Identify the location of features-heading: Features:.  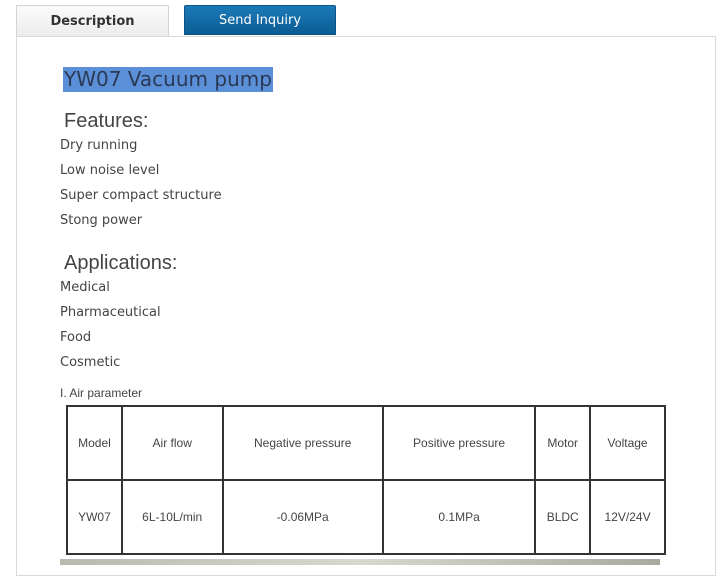
(106, 121).